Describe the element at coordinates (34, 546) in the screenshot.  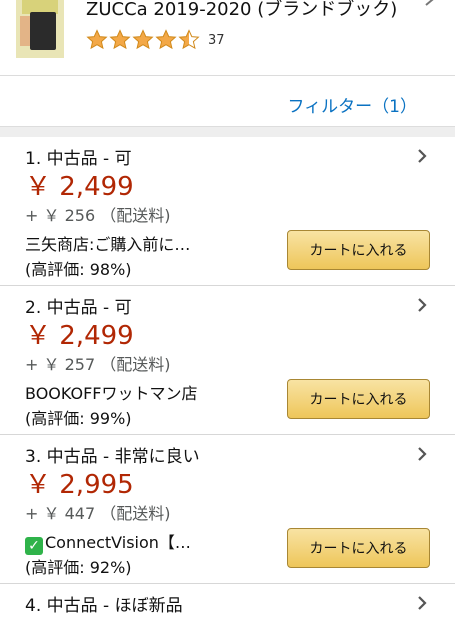
I see `check-mark-icon: ✓` at that location.